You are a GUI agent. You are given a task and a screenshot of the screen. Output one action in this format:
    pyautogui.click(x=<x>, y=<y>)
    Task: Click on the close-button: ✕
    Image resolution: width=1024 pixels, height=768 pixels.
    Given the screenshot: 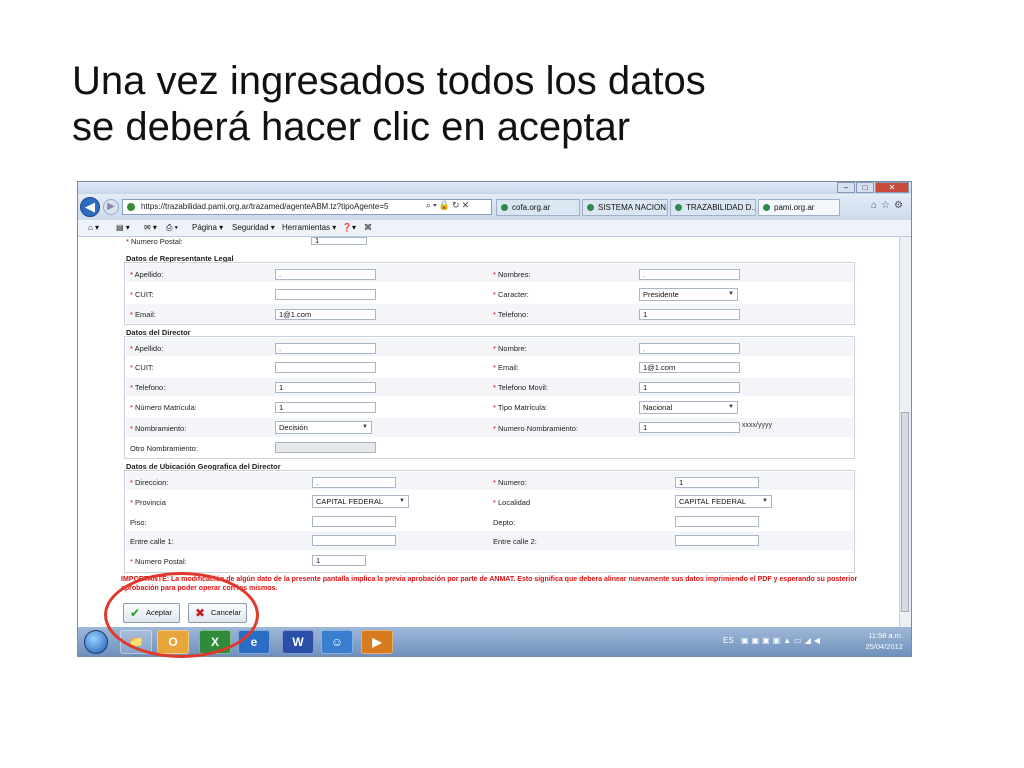 What is the action you would take?
    pyautogui.click(x=892, y=187)
    